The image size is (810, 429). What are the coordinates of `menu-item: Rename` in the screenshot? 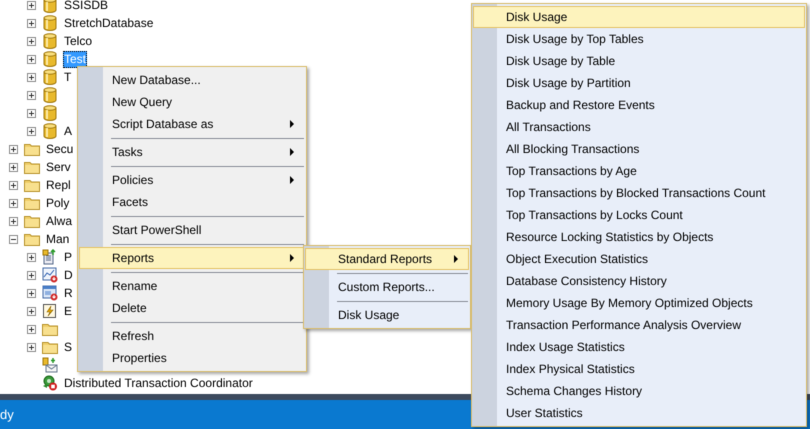 It's located at (192, 286).